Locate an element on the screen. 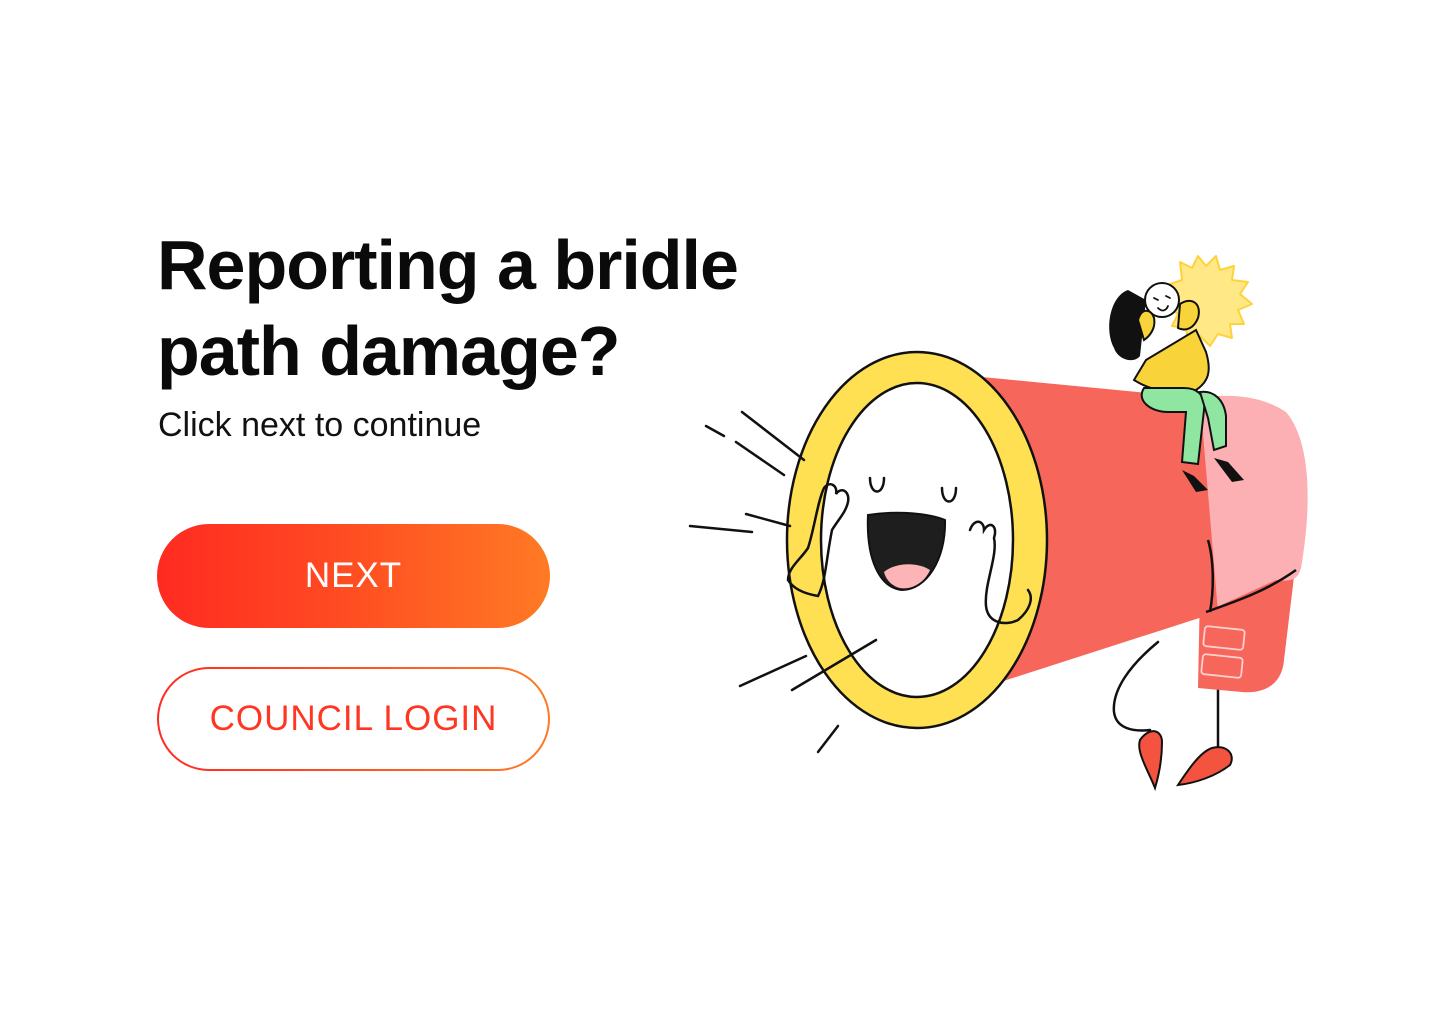  left-foot is located at coordinates (1151, 761).